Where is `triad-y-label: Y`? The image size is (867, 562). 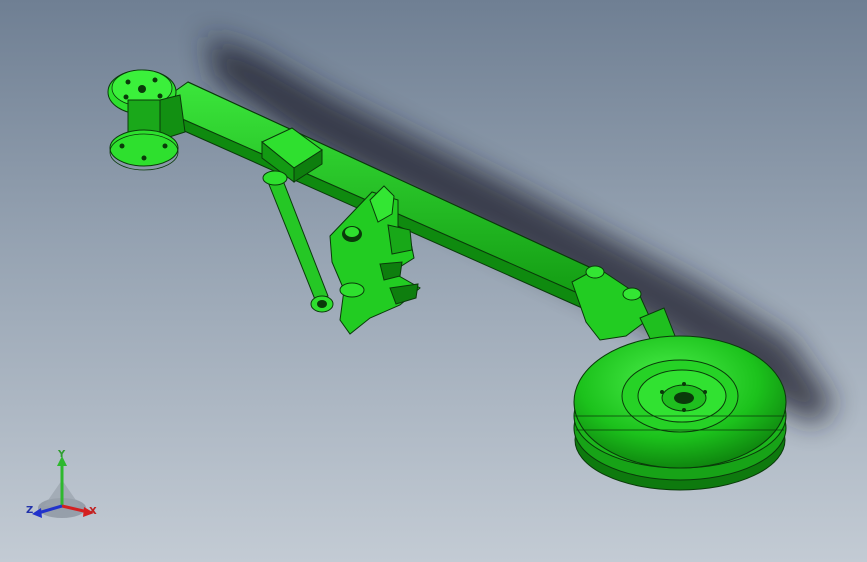
triad-y-label: Y is located at coordinates (62, 454).